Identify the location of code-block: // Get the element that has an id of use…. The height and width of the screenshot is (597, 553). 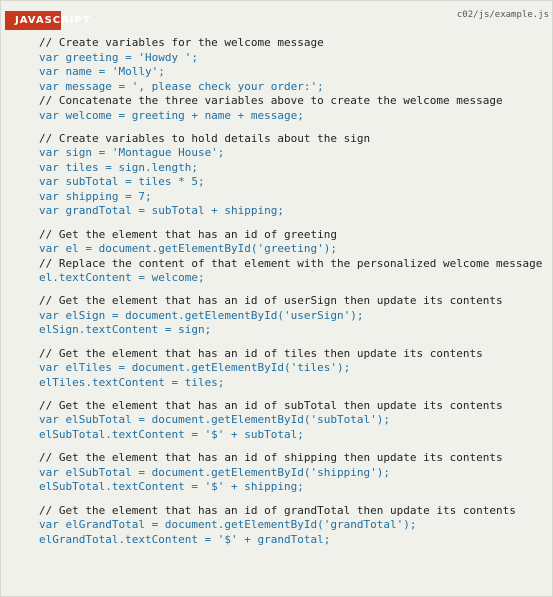
(294, 316).